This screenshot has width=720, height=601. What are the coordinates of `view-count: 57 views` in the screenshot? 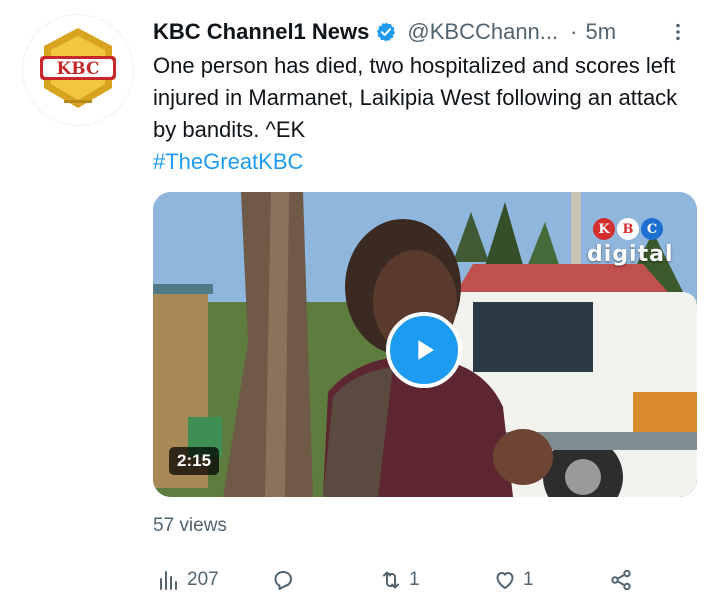 It's located at (190, 526).